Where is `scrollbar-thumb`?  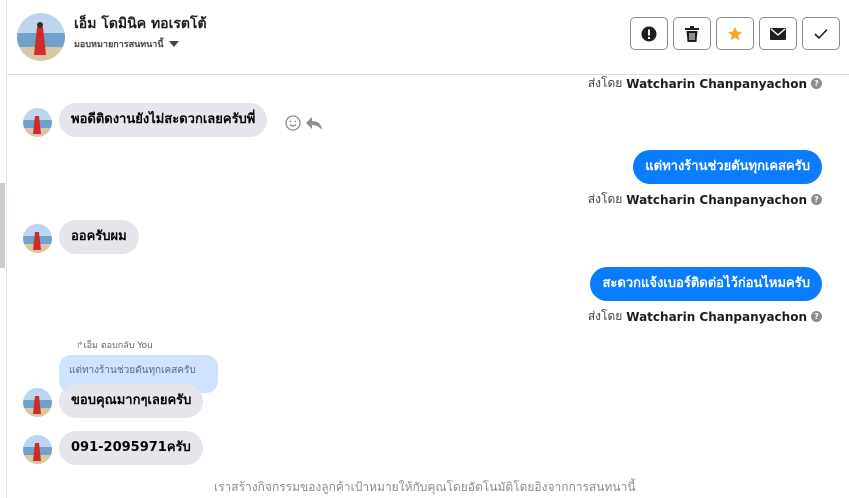 scrollbar-thumb is located at coordinates (2, 225).